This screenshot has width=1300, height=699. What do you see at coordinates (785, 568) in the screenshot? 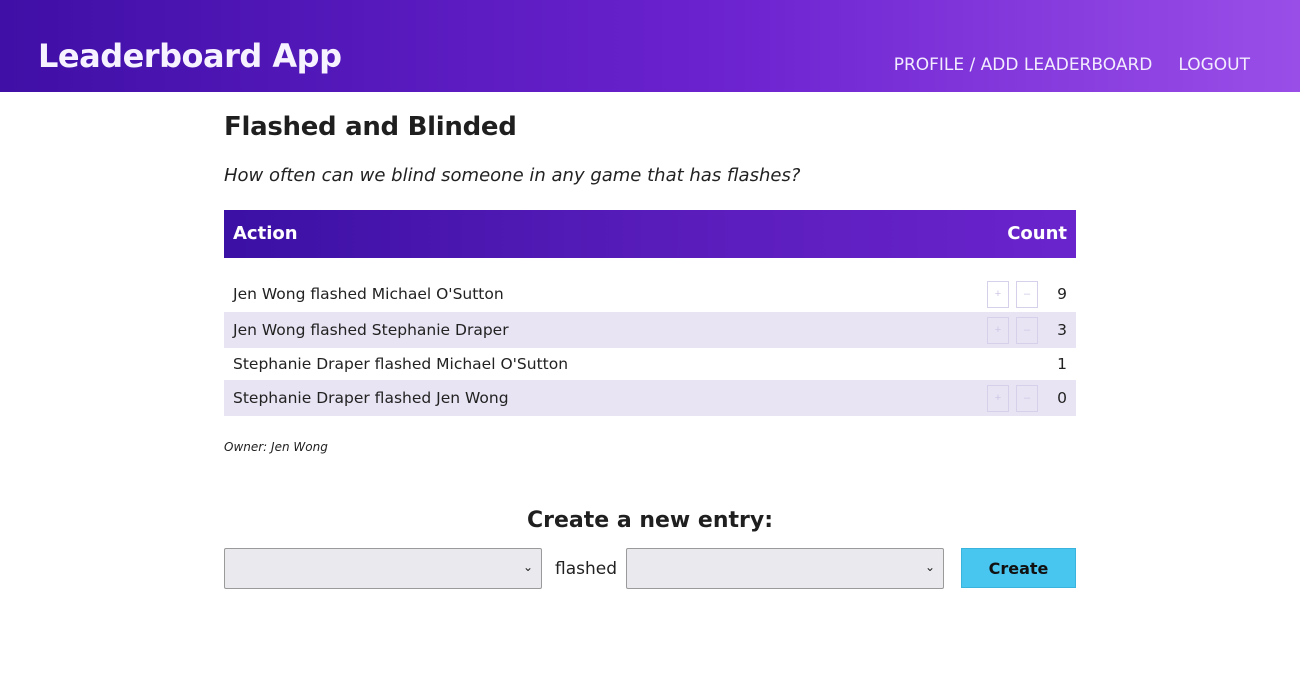
I see `target-select: ⌄` at bounding box center [785, 568].